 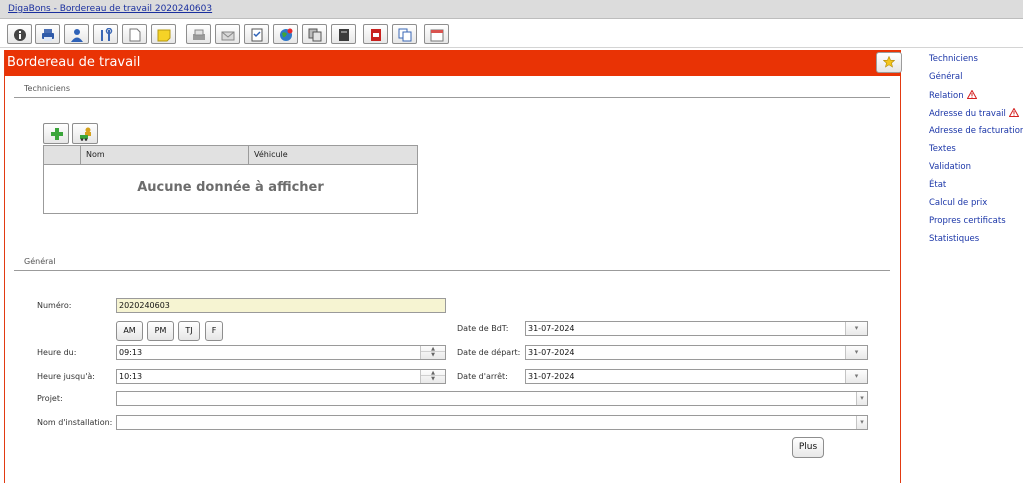 I want to click on nav-item-relation: Relation, so click(x=953, y=95).